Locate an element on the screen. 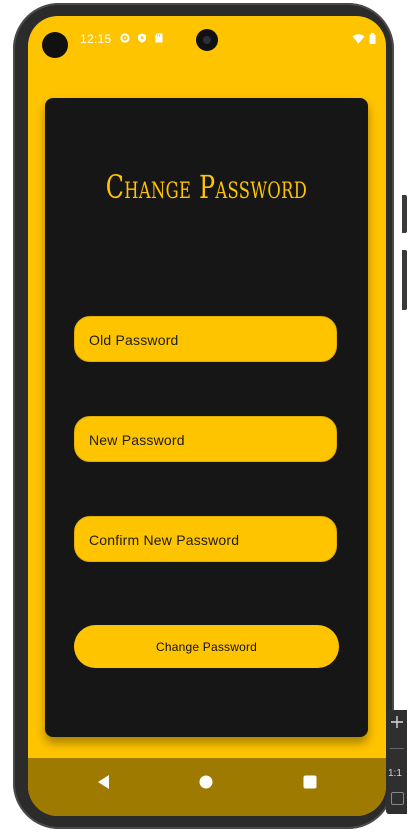 The image size is (407, 833). plus-icon is located at coordinates (397, 722).